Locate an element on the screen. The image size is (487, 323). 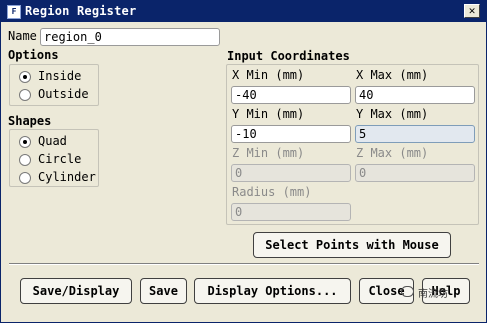
radius-field: 0 is located at coordinates (291, 212).